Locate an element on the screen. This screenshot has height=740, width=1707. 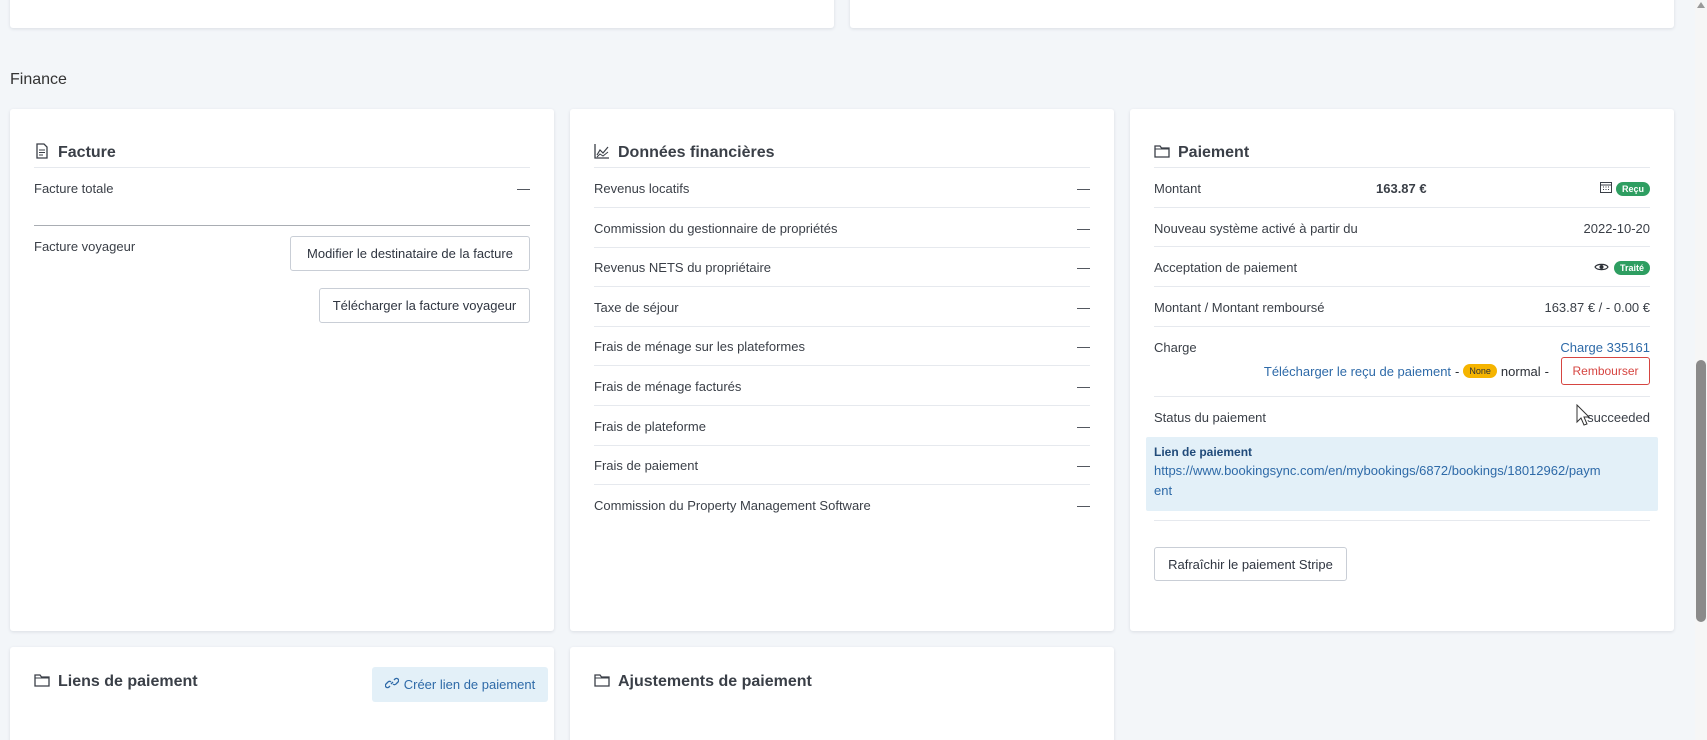
calendar-icon is located at coordinates (1605, 188).